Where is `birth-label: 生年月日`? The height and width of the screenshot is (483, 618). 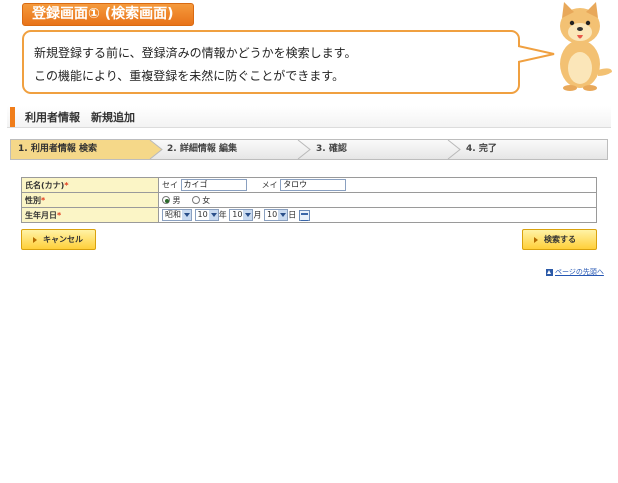 birth-label: 生年月日 is located at coordinates (41, 215).